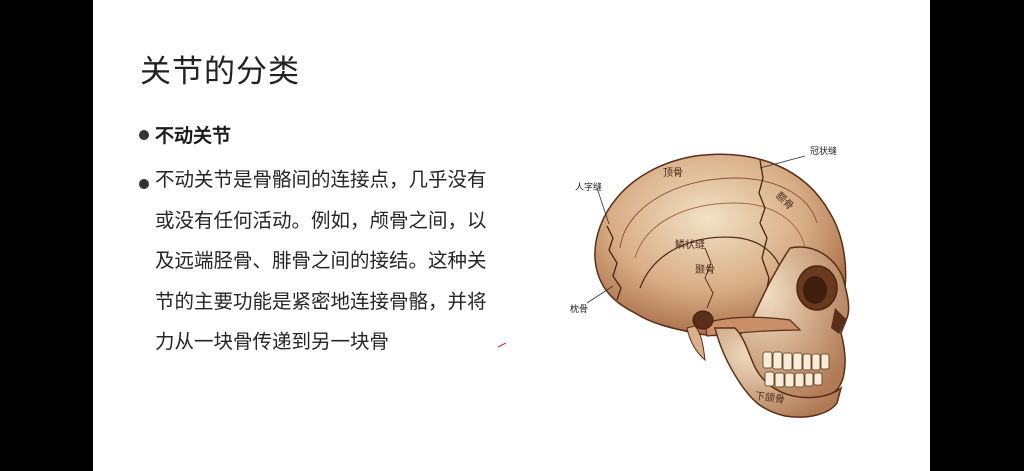  I want to click on label-temporal: 颞骨, so click(705, 270).